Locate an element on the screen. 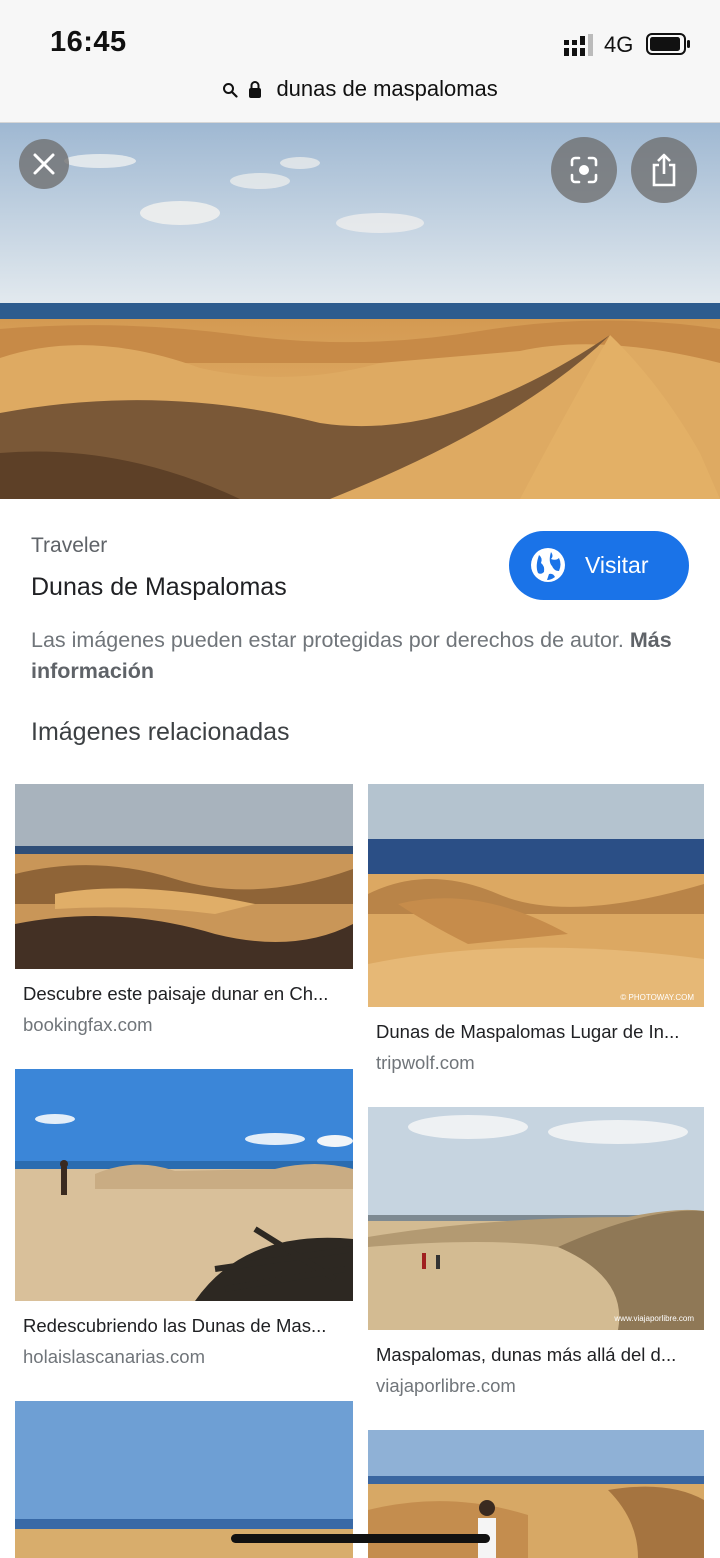  share-button is located at coordinates (664, 170).